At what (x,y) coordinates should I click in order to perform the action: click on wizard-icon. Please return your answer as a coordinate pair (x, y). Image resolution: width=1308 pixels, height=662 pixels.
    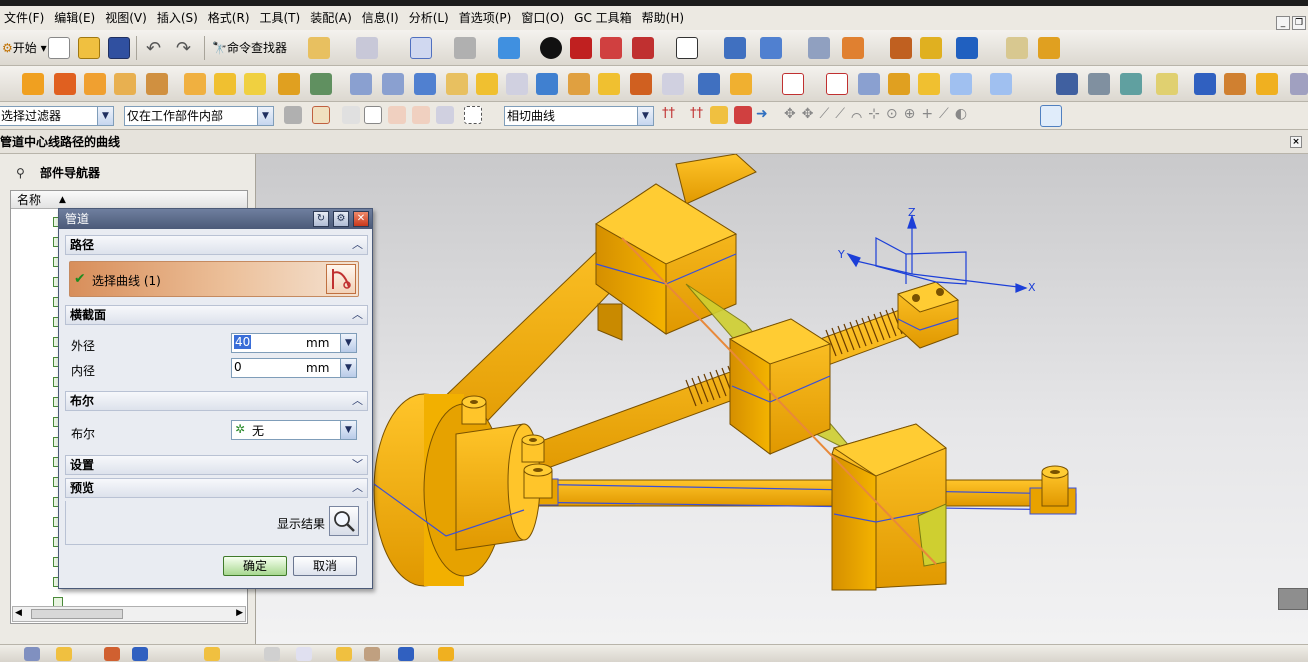
    Looking at the image, I should click on (319, 48).